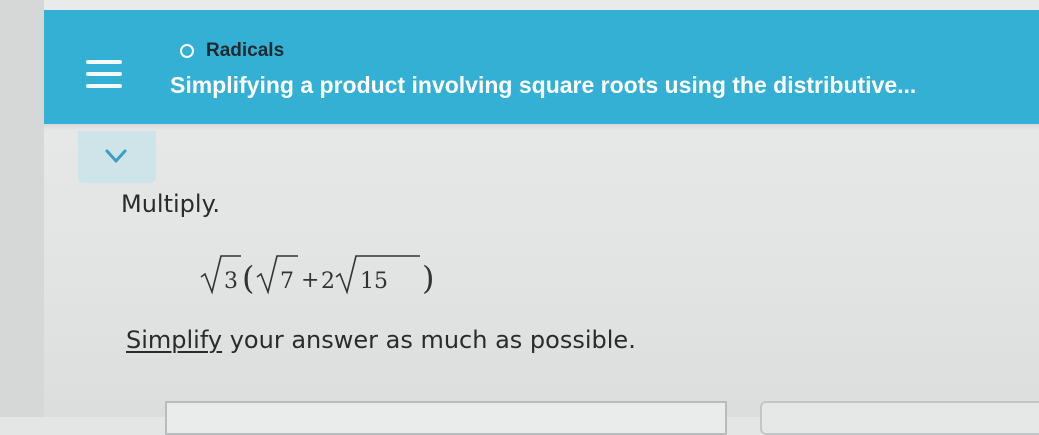  Describe the element at coordinates (231, 281) in the screenshot. I see `outer-radicand: 3` at that location.